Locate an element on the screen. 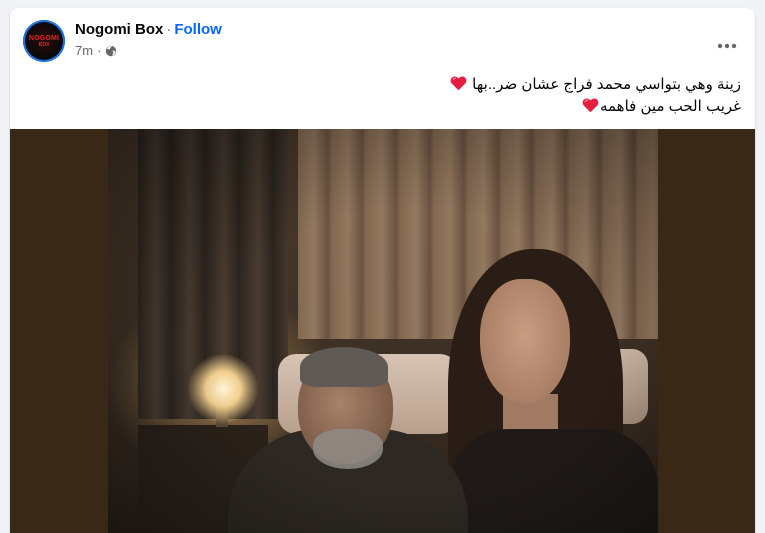  globe-icon is located at coordinates (111, 51).